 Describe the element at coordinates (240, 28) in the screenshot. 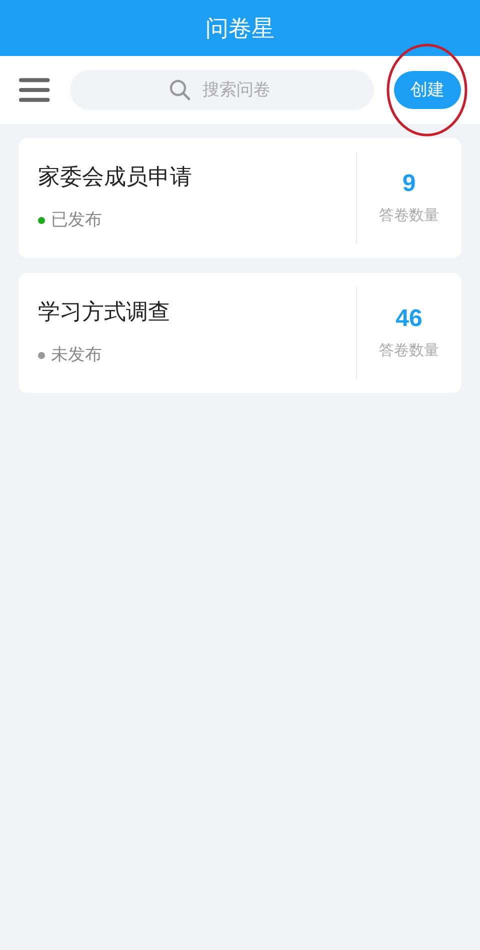

I see `app-title: 问卷星` at that location.